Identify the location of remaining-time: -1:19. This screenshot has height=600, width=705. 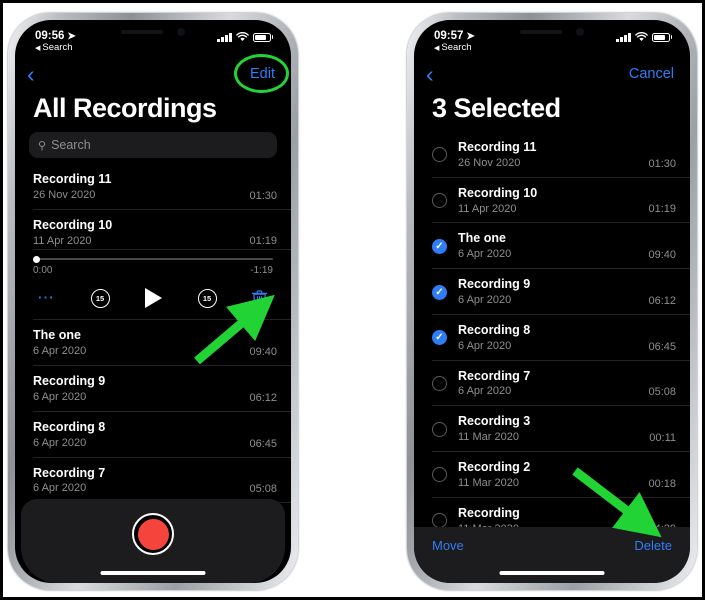
(261, 271).